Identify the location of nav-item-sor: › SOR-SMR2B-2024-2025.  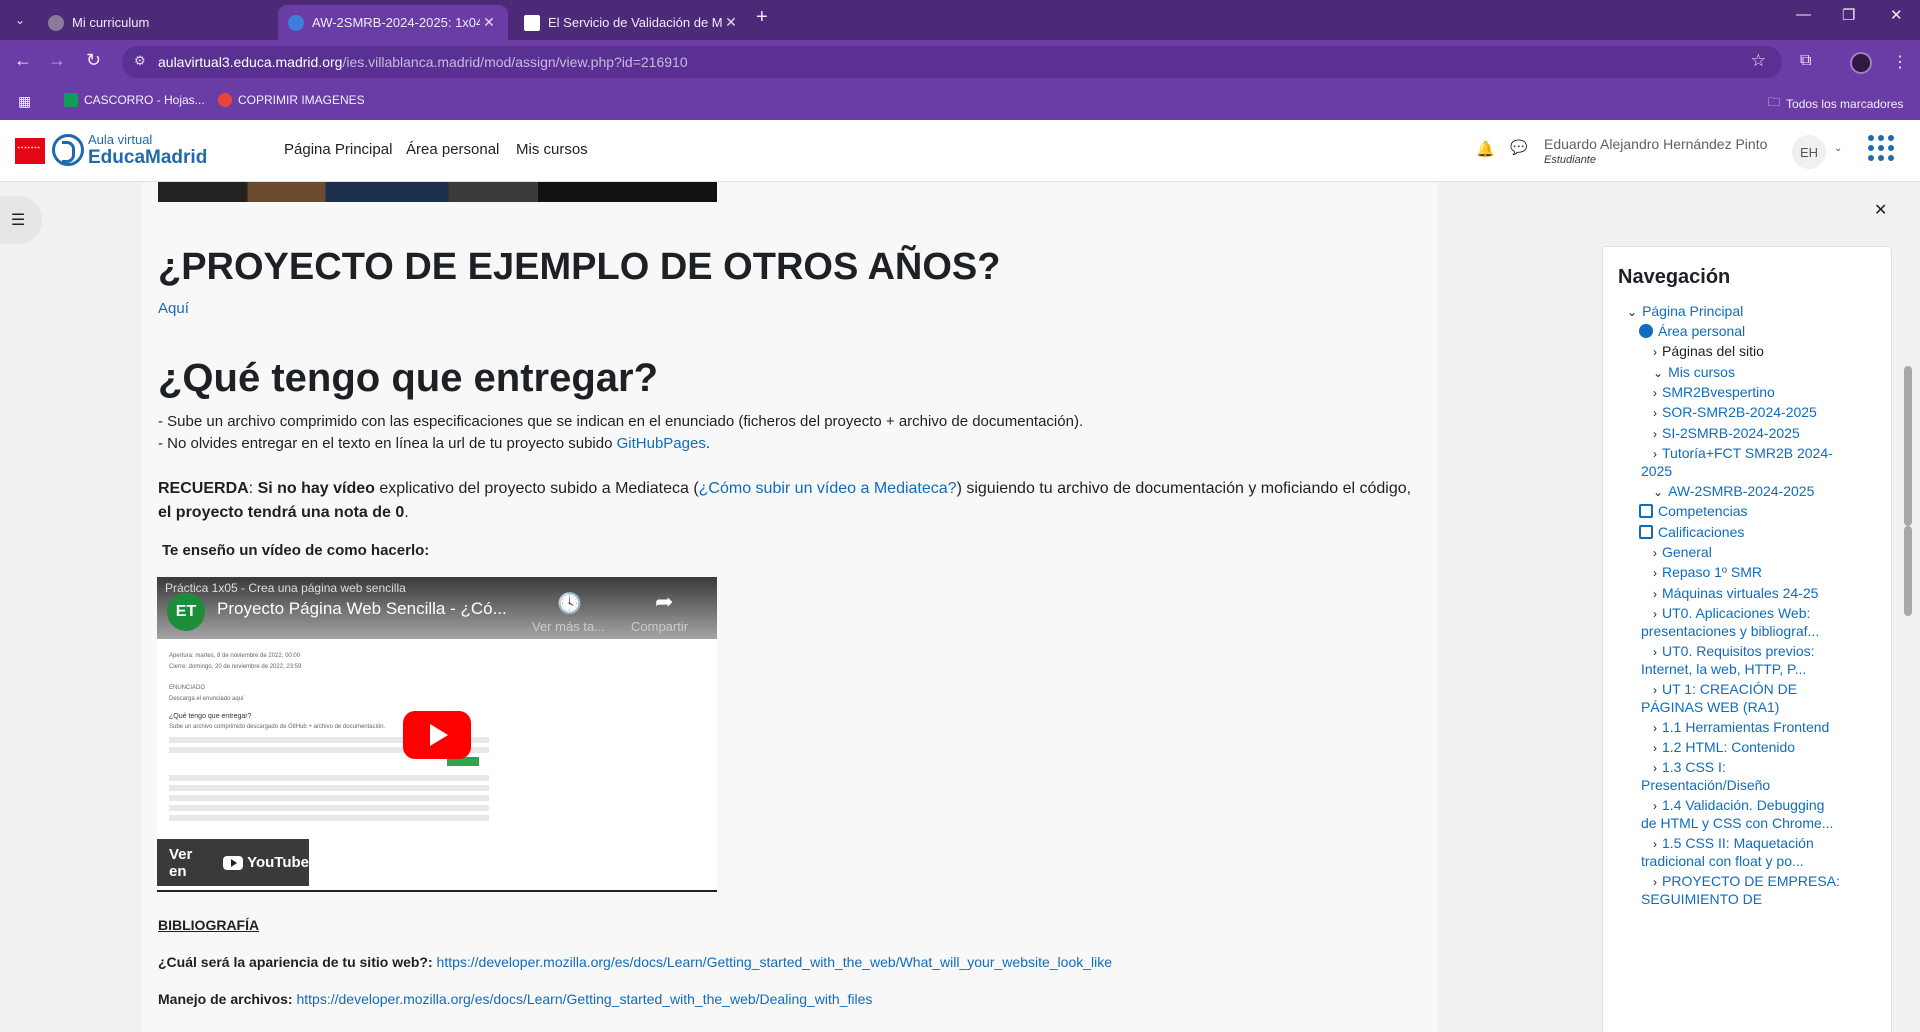
(1735, 413).